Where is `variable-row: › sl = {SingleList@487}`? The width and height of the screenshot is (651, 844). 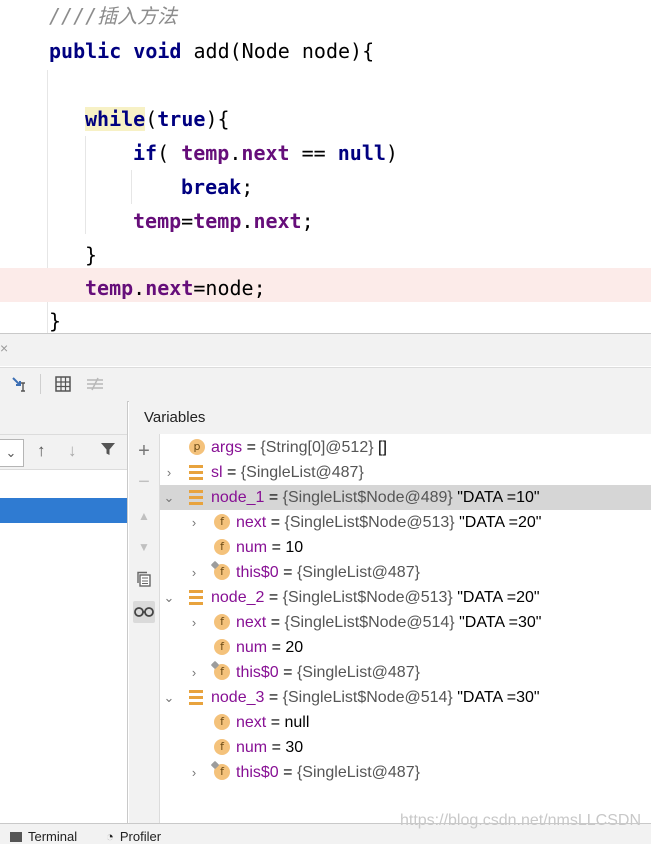 variable-row: › sl = {SingleList@487} is located at coordinates (405, 472).